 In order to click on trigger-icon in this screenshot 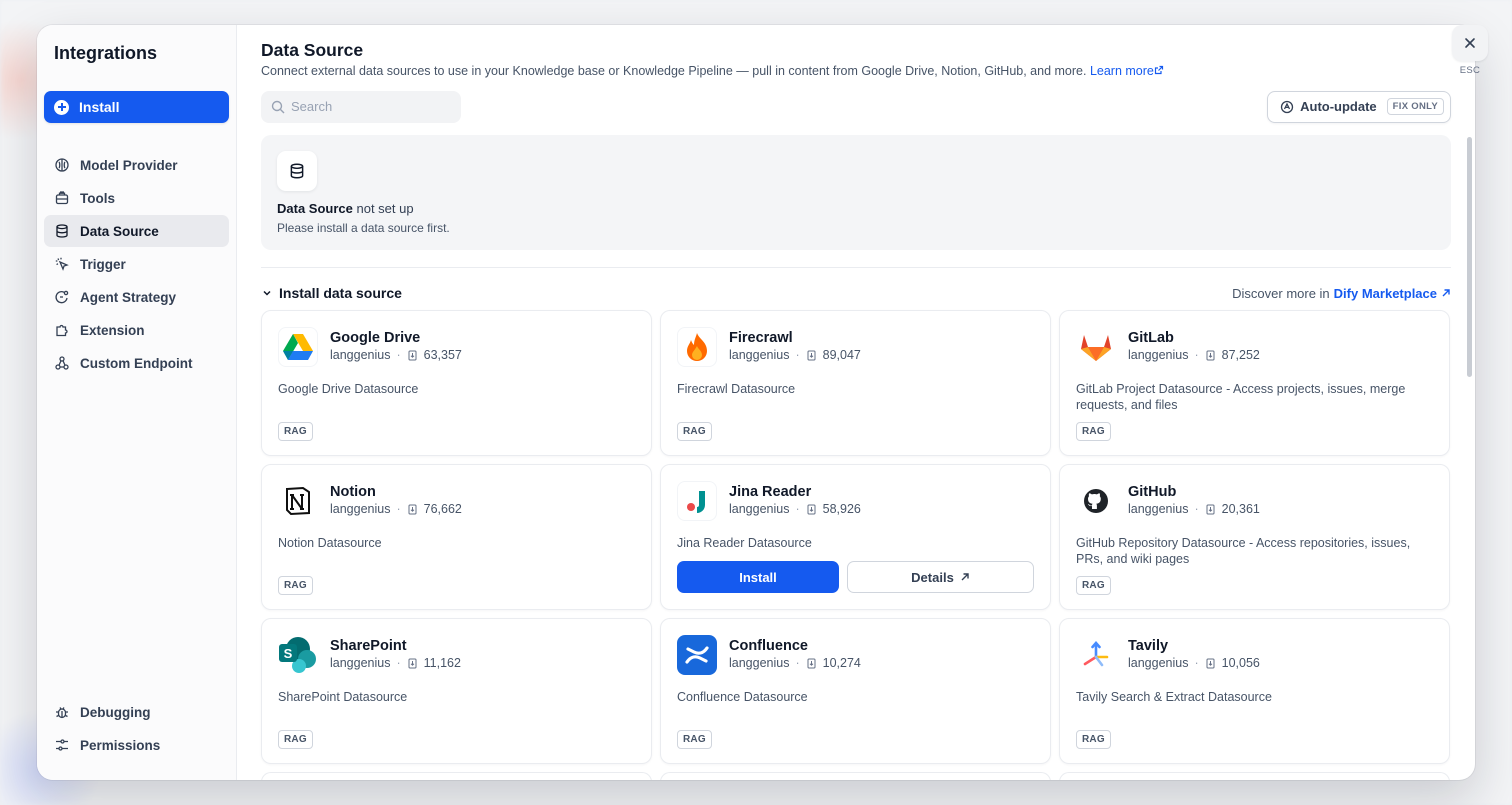, I will do `click(62, 264)`.